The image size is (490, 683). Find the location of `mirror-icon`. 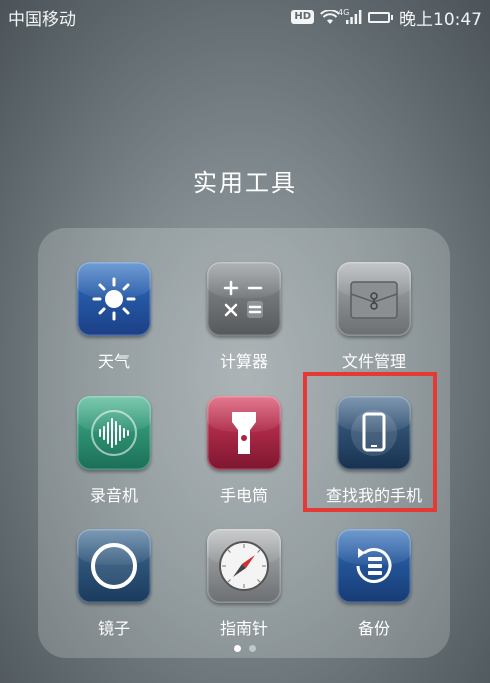

mirror-icon is located at coordinates (114, 566).